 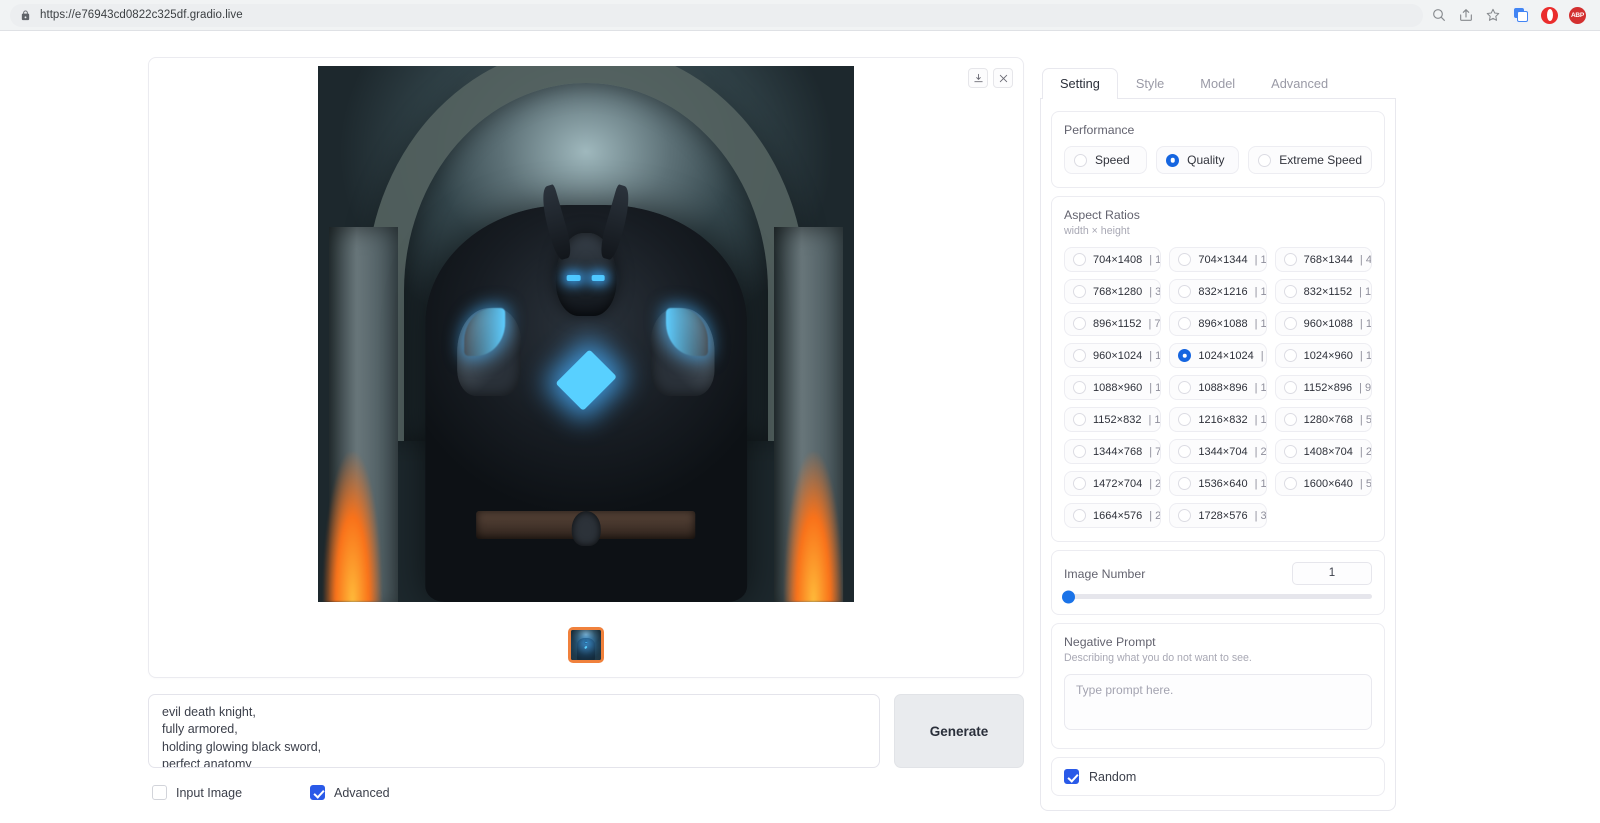 I want to click on aspect-ratio-option-1536x640: 1536×640 | 12:5, so click(x=1218, y=483).